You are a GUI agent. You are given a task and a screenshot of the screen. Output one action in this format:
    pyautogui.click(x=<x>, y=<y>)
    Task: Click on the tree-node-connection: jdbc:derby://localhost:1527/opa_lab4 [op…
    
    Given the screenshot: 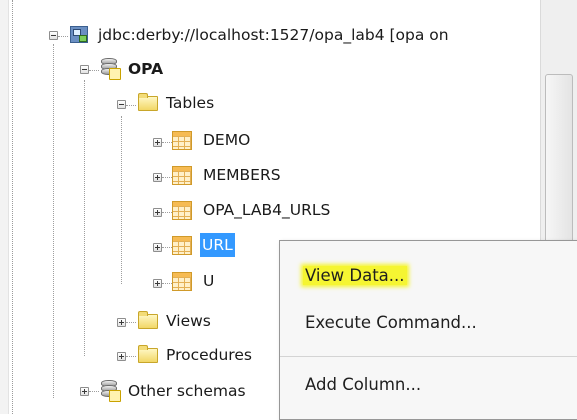 What is the action you would take?
    pyautogui.click(x=273, y=35)
    